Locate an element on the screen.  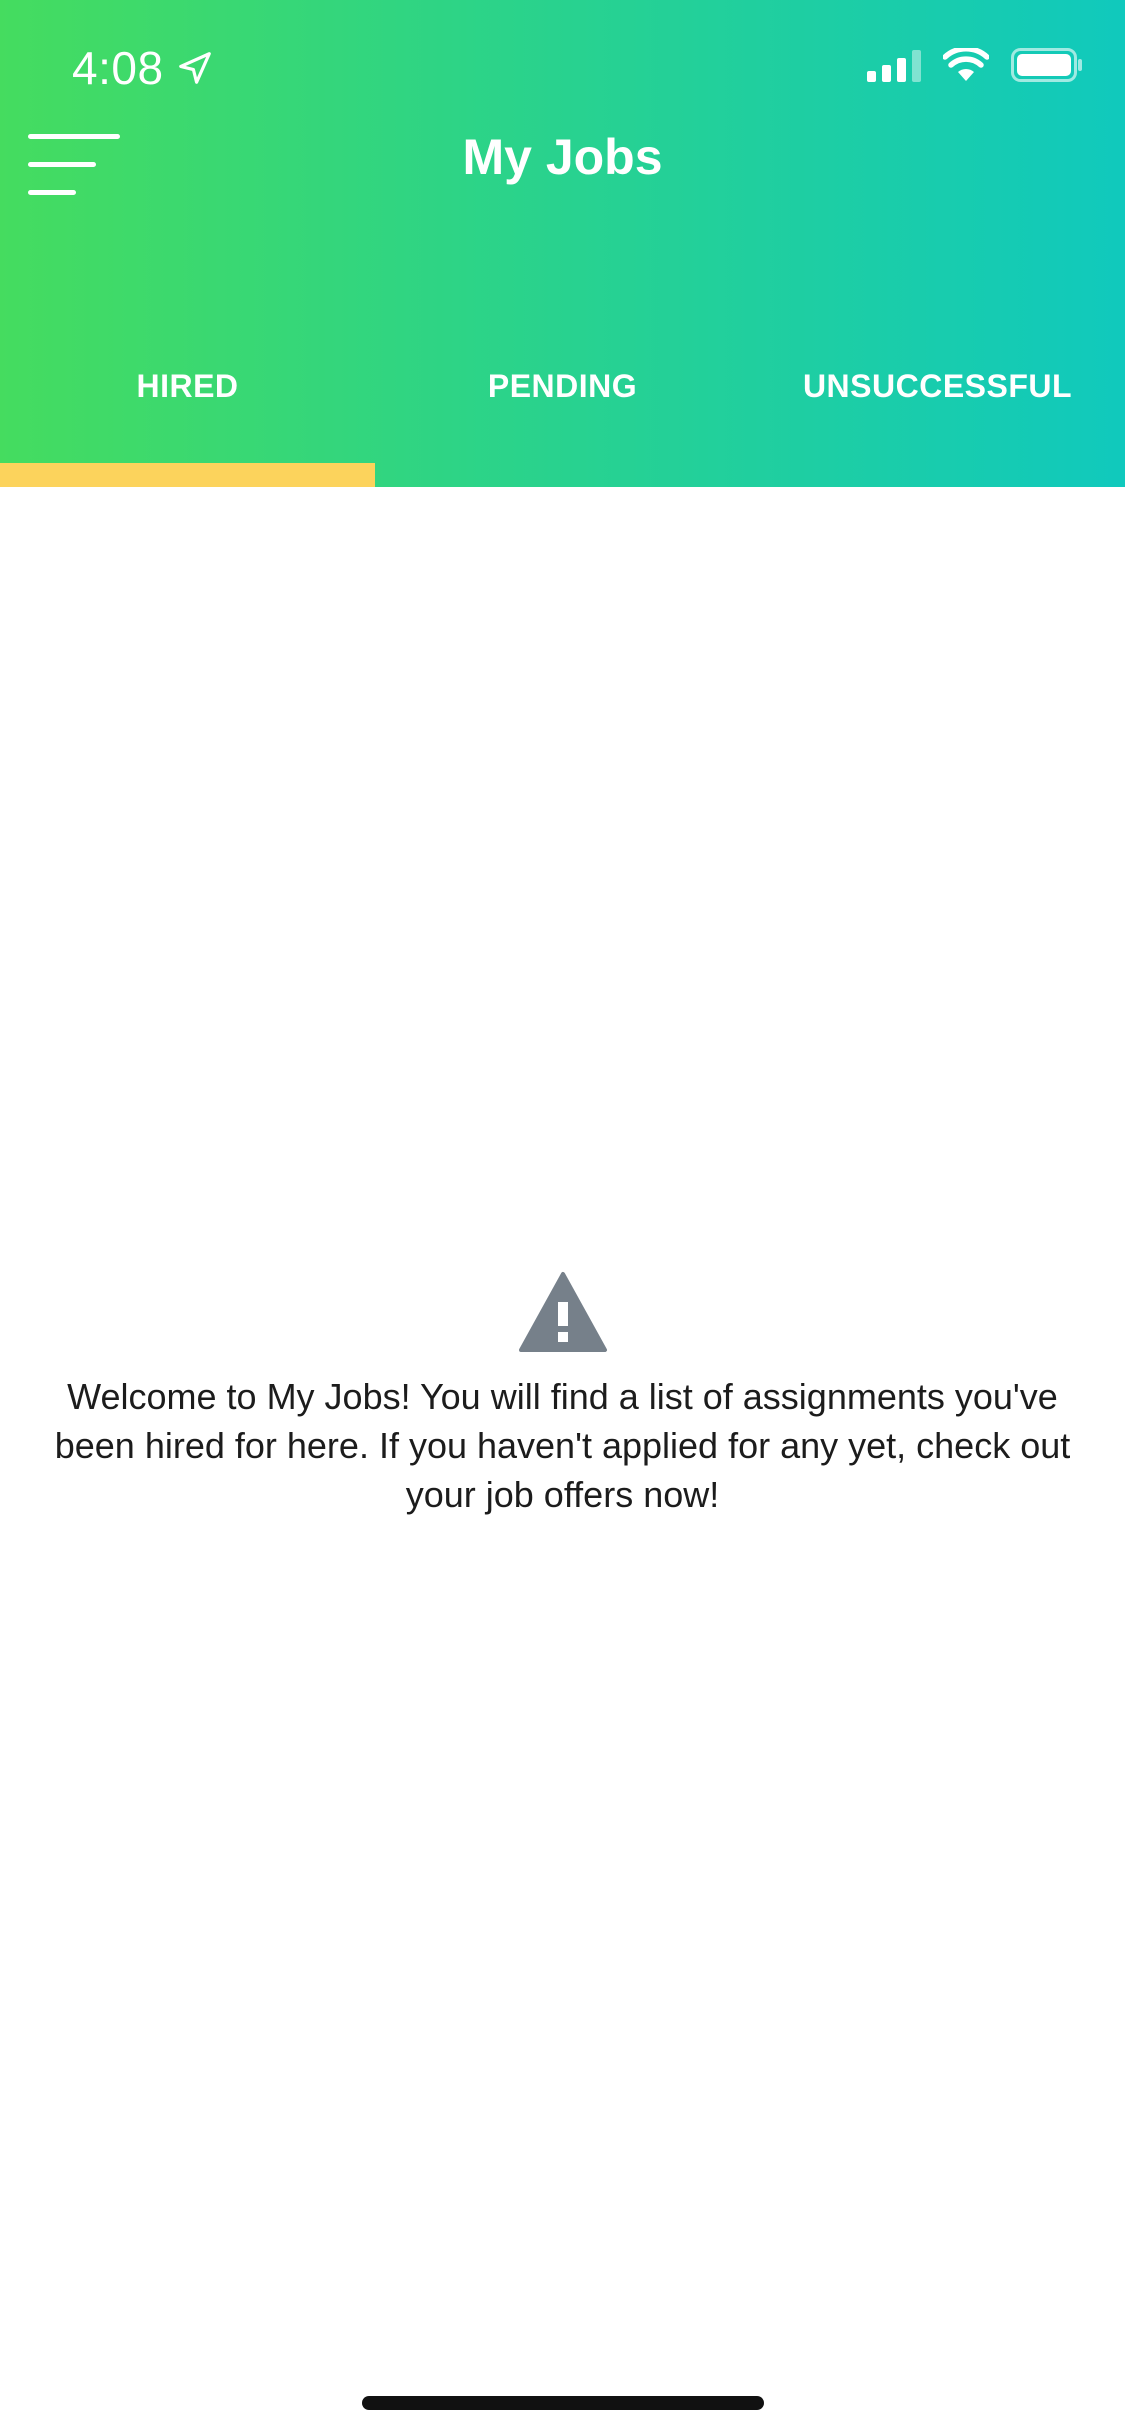
page-title: My Jobs is located at coordinates (562, 157).